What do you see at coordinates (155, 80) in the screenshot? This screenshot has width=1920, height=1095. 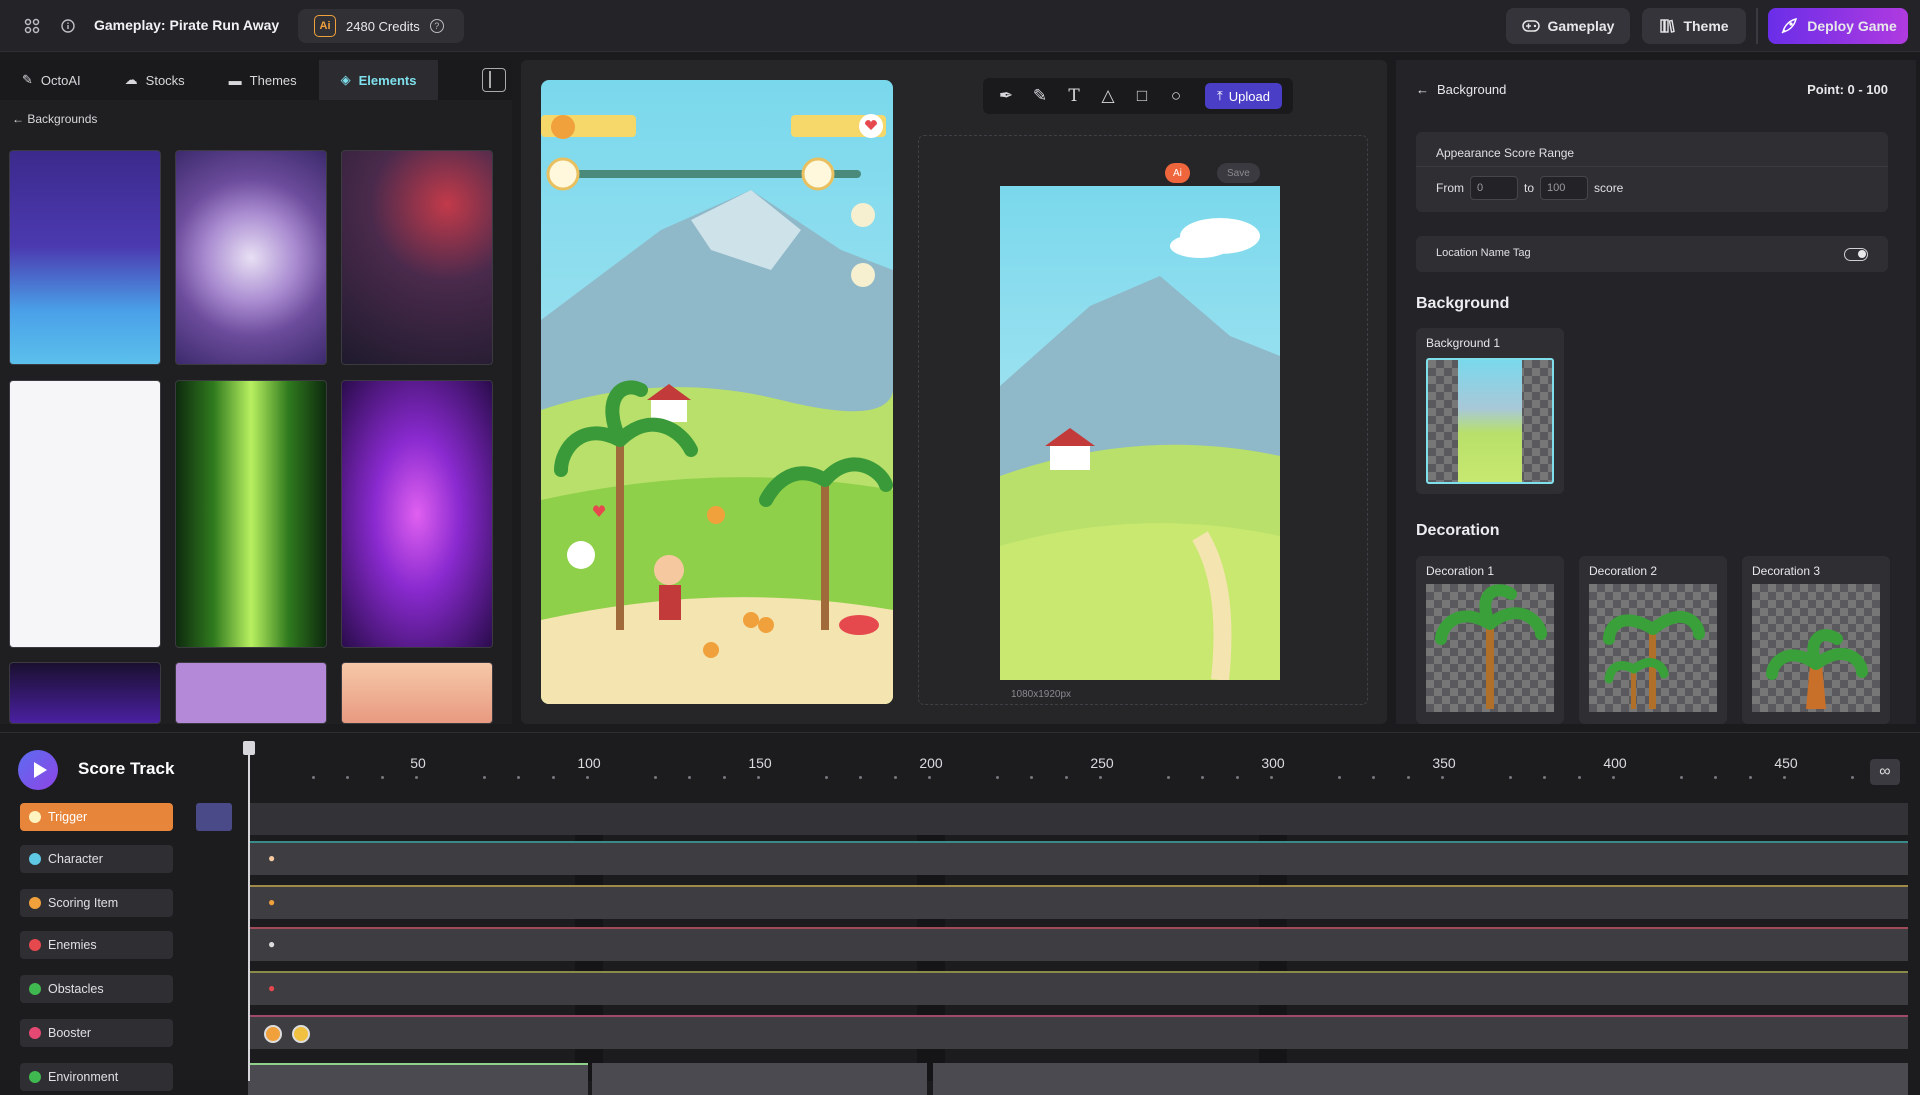 I see `tab-stocks: ☁ Stocks` at bounding box center [155, 80].